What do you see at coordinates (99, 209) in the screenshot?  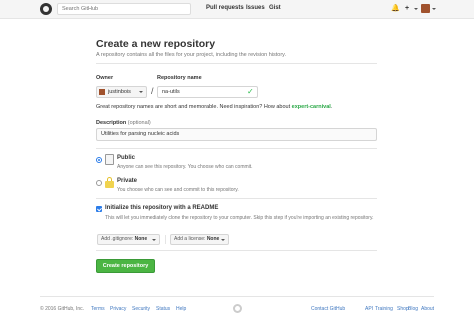 I see `readme-checkbox` at bounding box center [99, 209].